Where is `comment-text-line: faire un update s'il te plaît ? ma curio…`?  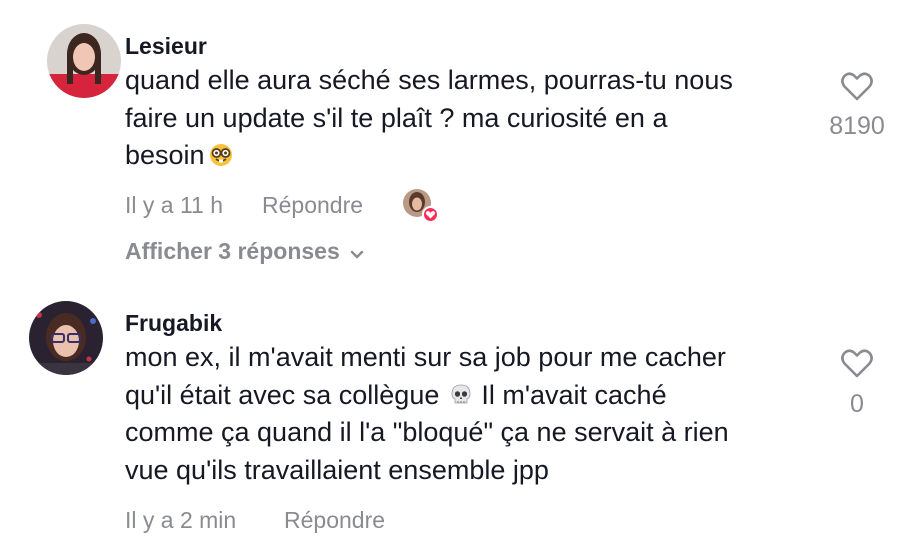 comment-text-line: faire un update s'il te plaît ? ma curio… is located at coordinates (396, 117).